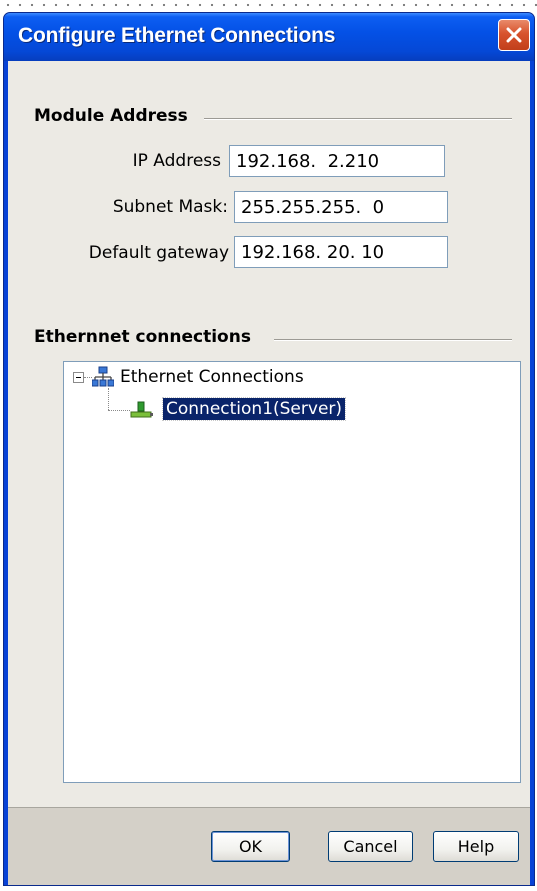 The width and height of the screenshot is (537, 891). I want to click on subnet-mask-label: Subnet Mask:, so click(170, 207).